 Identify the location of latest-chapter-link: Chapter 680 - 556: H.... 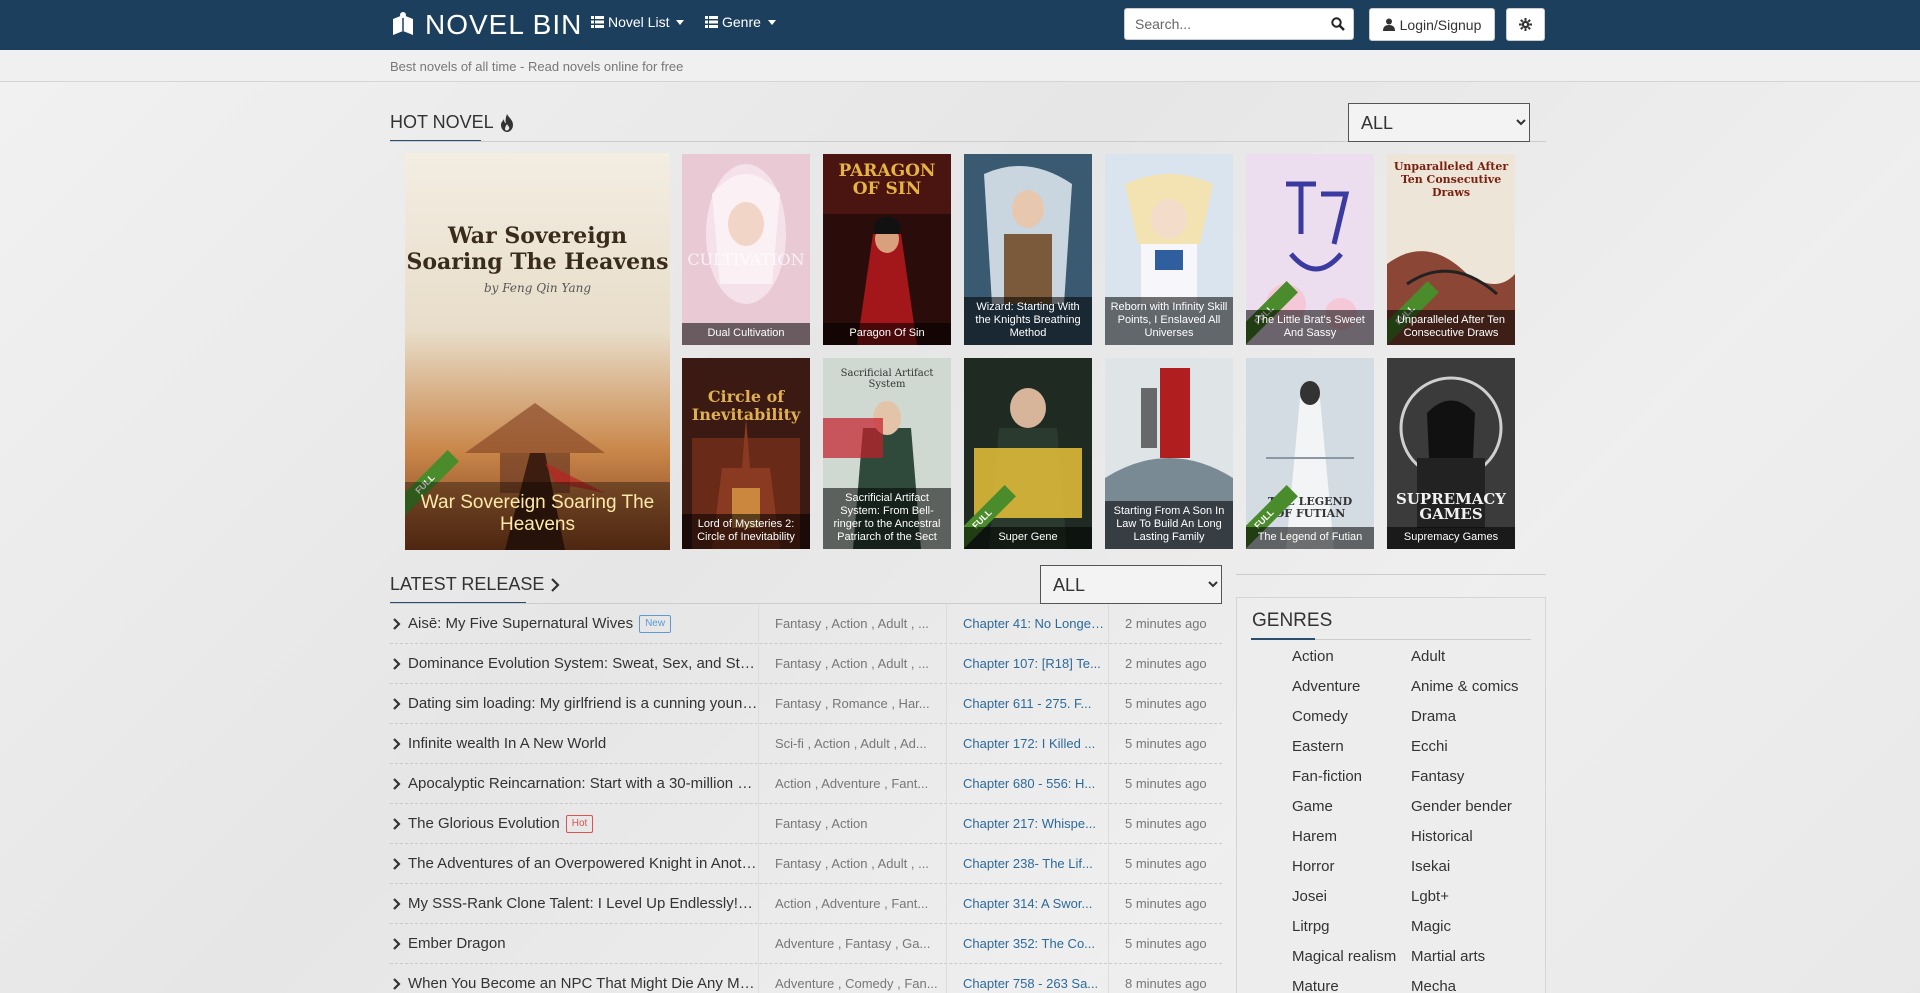
(1027, 784).